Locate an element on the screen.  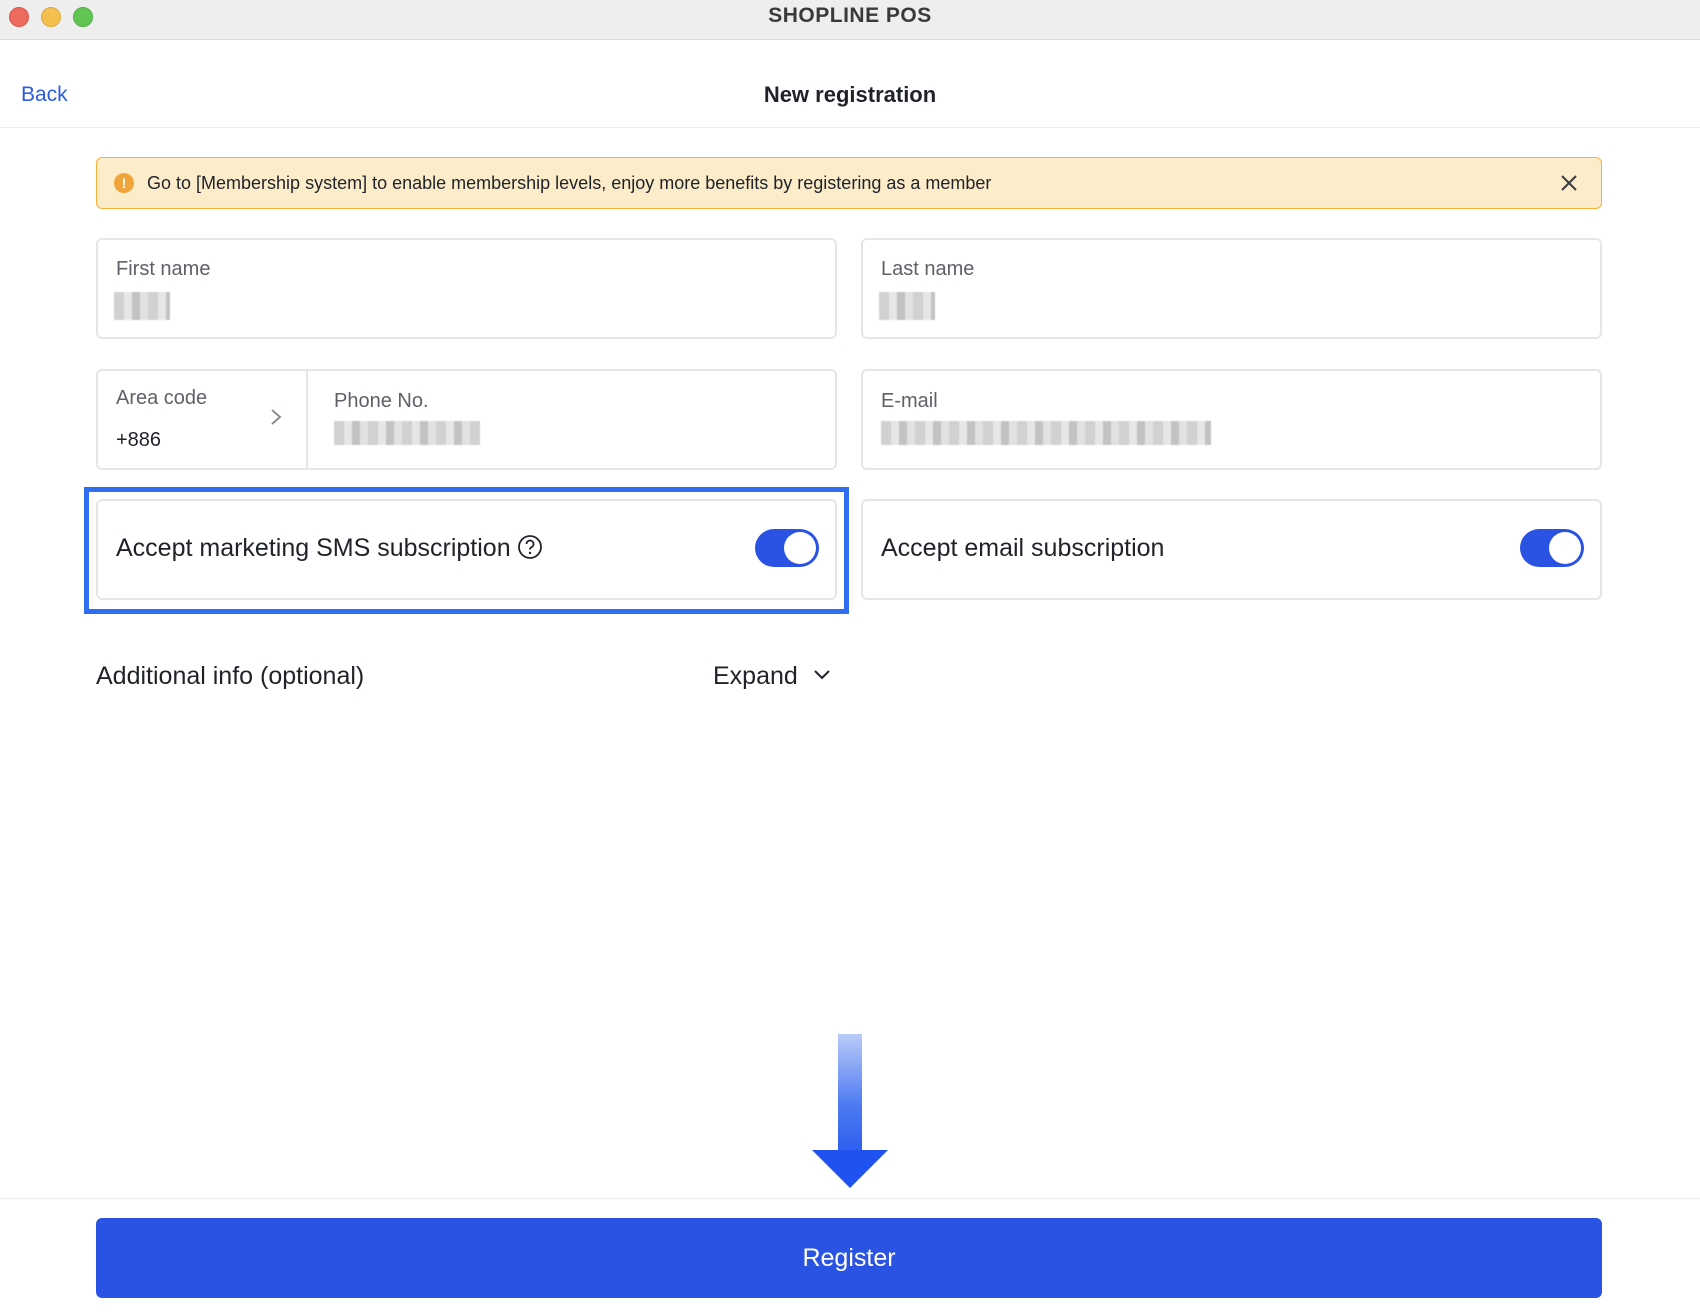
warning-icon: ! is located at coordinates (124, 183).